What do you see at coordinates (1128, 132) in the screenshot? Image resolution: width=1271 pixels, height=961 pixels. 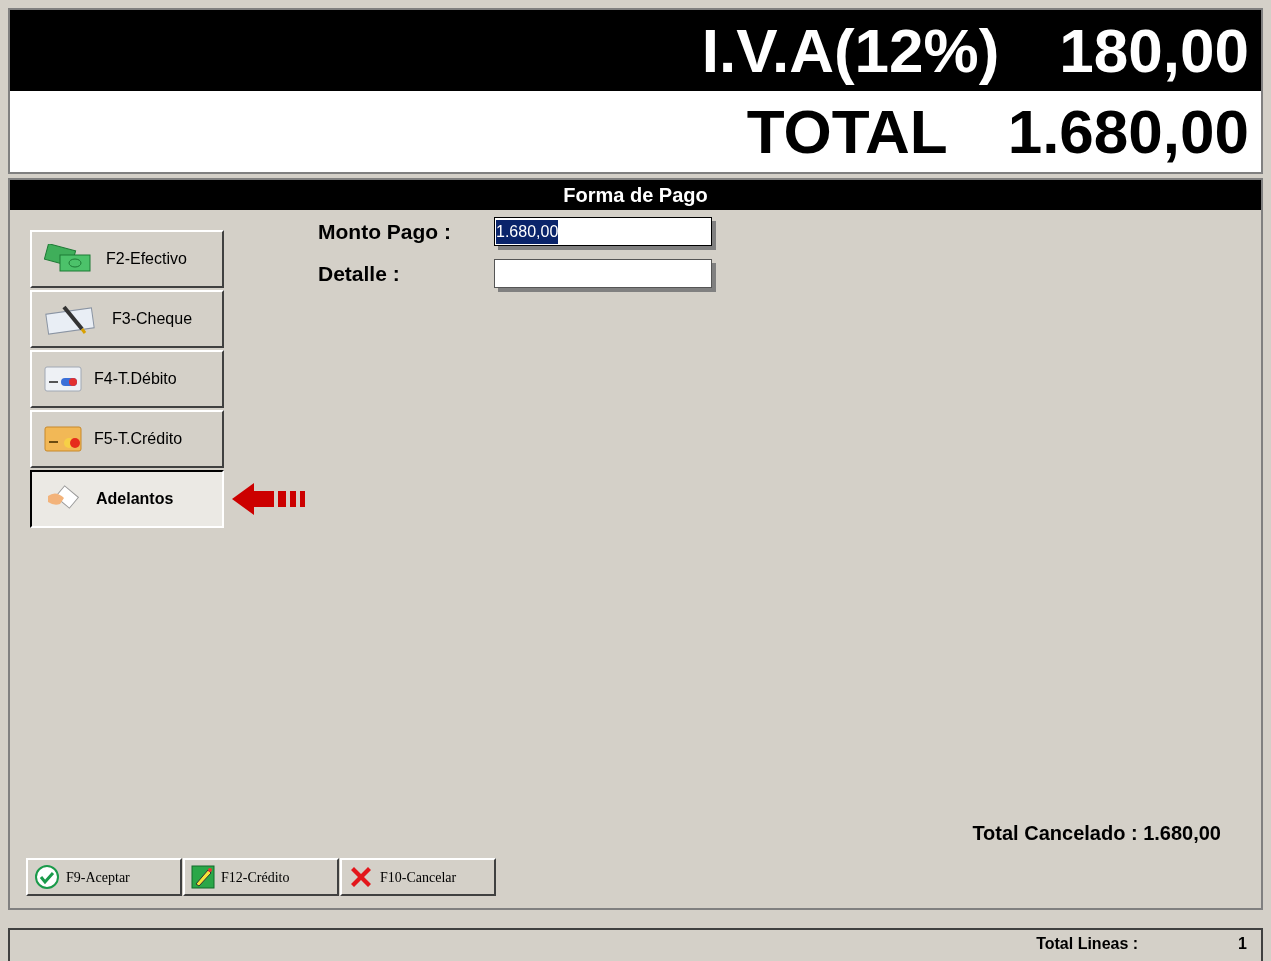 I see `totals-value: 1.680,00` at bounding box center [1128, 132].